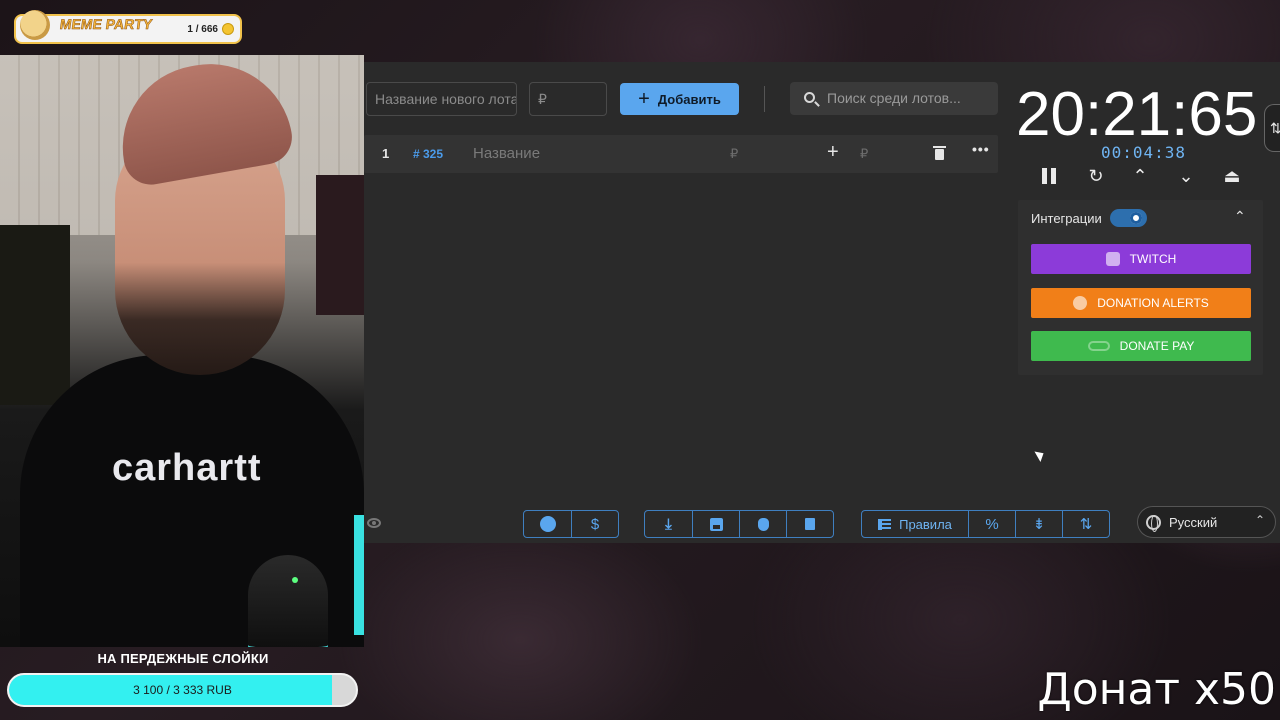 Image resolution: width=1280 pixels, height=720 pixels. I want to click on twitch-icon, so click(1112, 259).